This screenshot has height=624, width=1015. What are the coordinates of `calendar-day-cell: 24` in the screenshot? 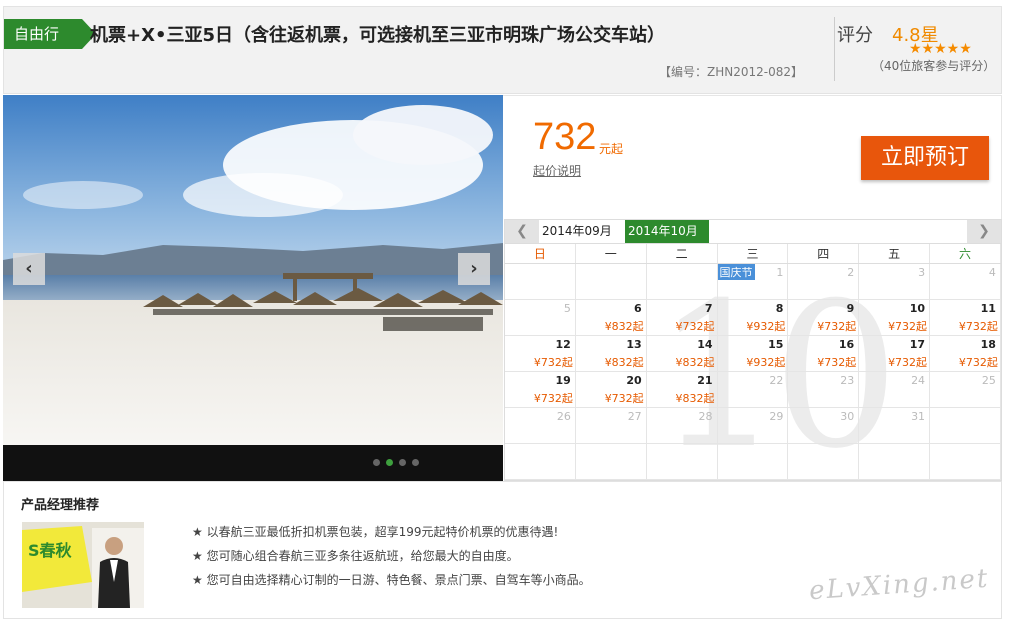 It's located at (895, 389).